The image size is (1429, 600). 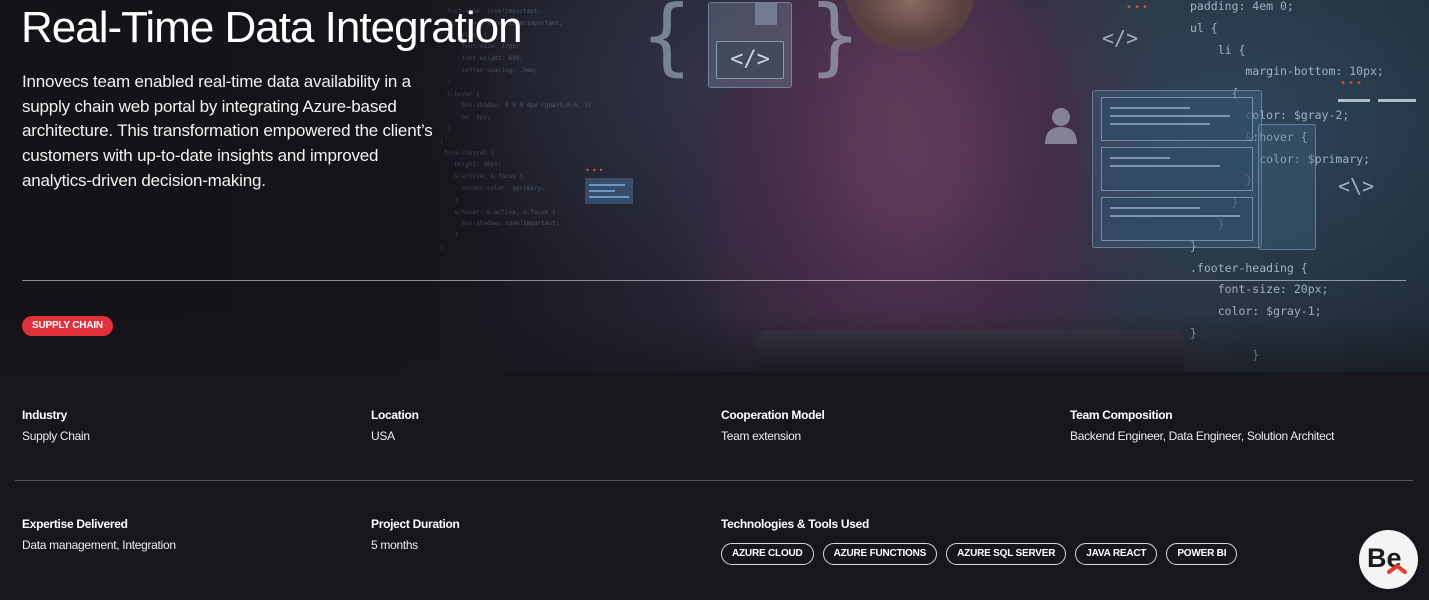 I want to click on code-file-icon: </>, so click(x=750, y=45).